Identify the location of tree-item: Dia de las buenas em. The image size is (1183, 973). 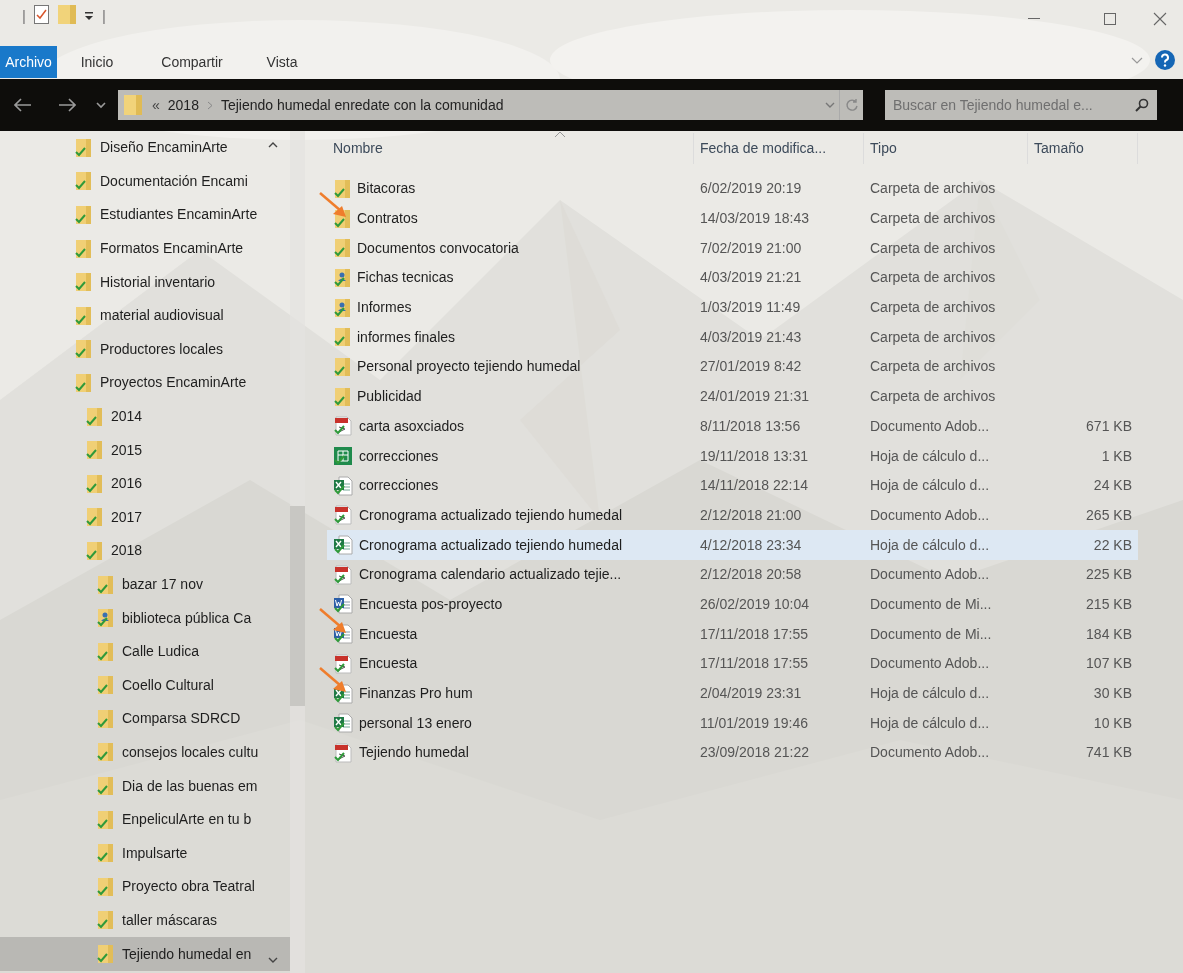
(145, 786).